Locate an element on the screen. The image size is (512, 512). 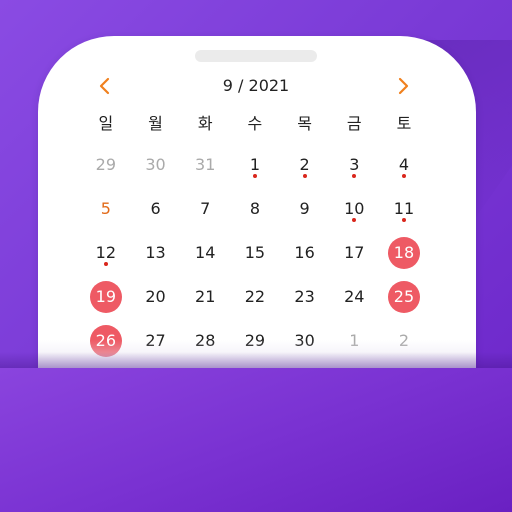
day-cell: 30 is located at coordinates (156, 165).